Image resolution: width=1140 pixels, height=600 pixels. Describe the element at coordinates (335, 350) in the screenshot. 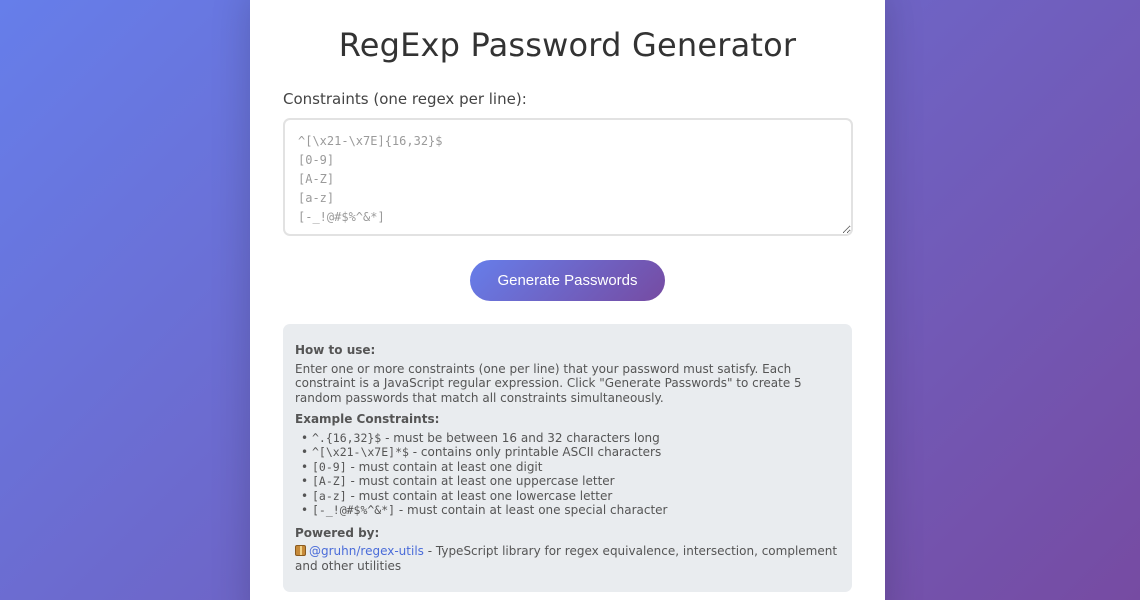

I see `how-to-heading: How to use:` at that location.